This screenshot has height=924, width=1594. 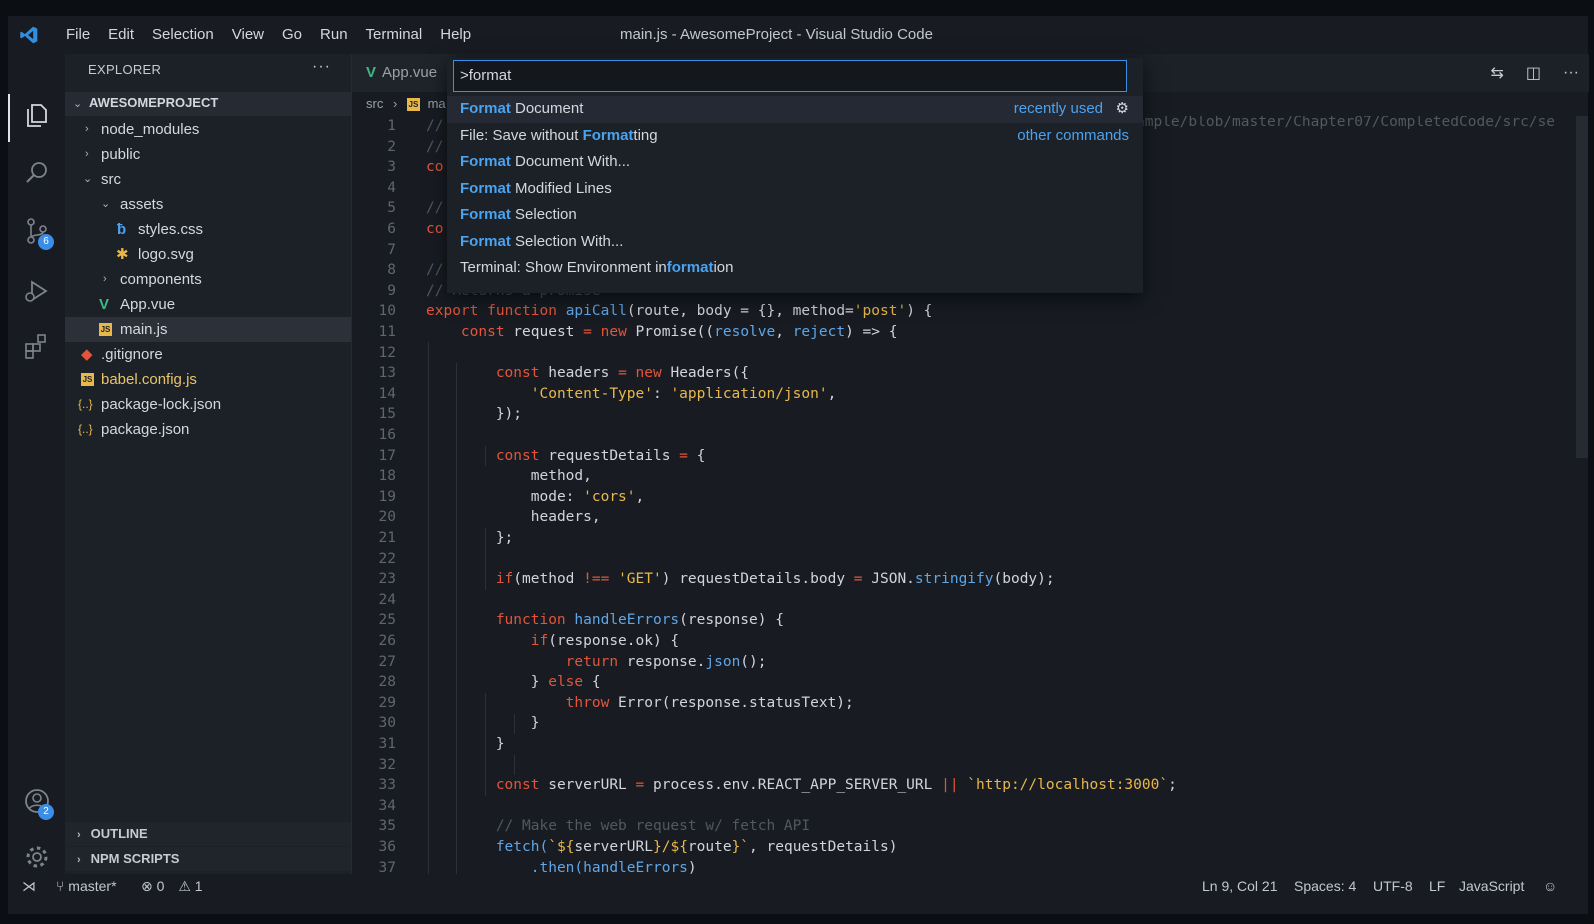 What do you see at coordinates (208, 104) in the screenshot?
I see `project-folder-header: ⌄ AWESOMEPROJECT` at bounding box center [208, 104].